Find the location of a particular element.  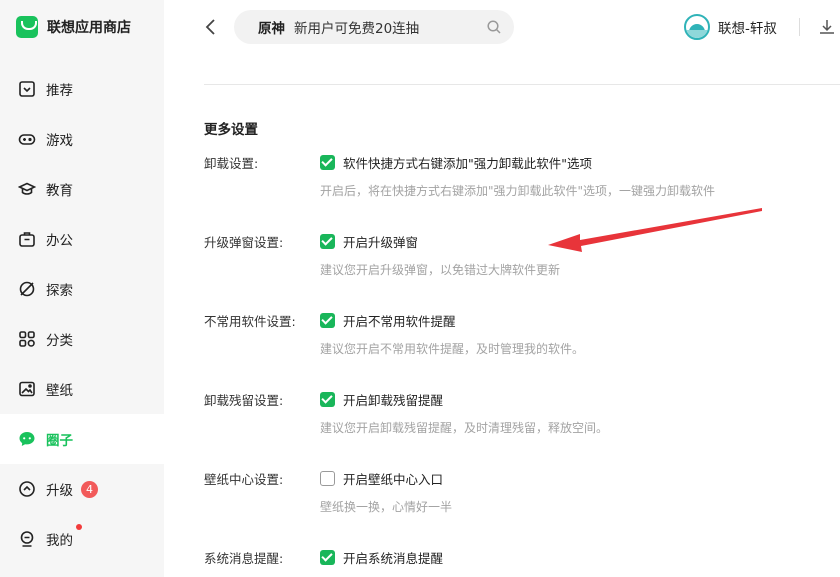

search-bar: 原神 新用户可免费20连抽 is located at coordinates (374, 27).